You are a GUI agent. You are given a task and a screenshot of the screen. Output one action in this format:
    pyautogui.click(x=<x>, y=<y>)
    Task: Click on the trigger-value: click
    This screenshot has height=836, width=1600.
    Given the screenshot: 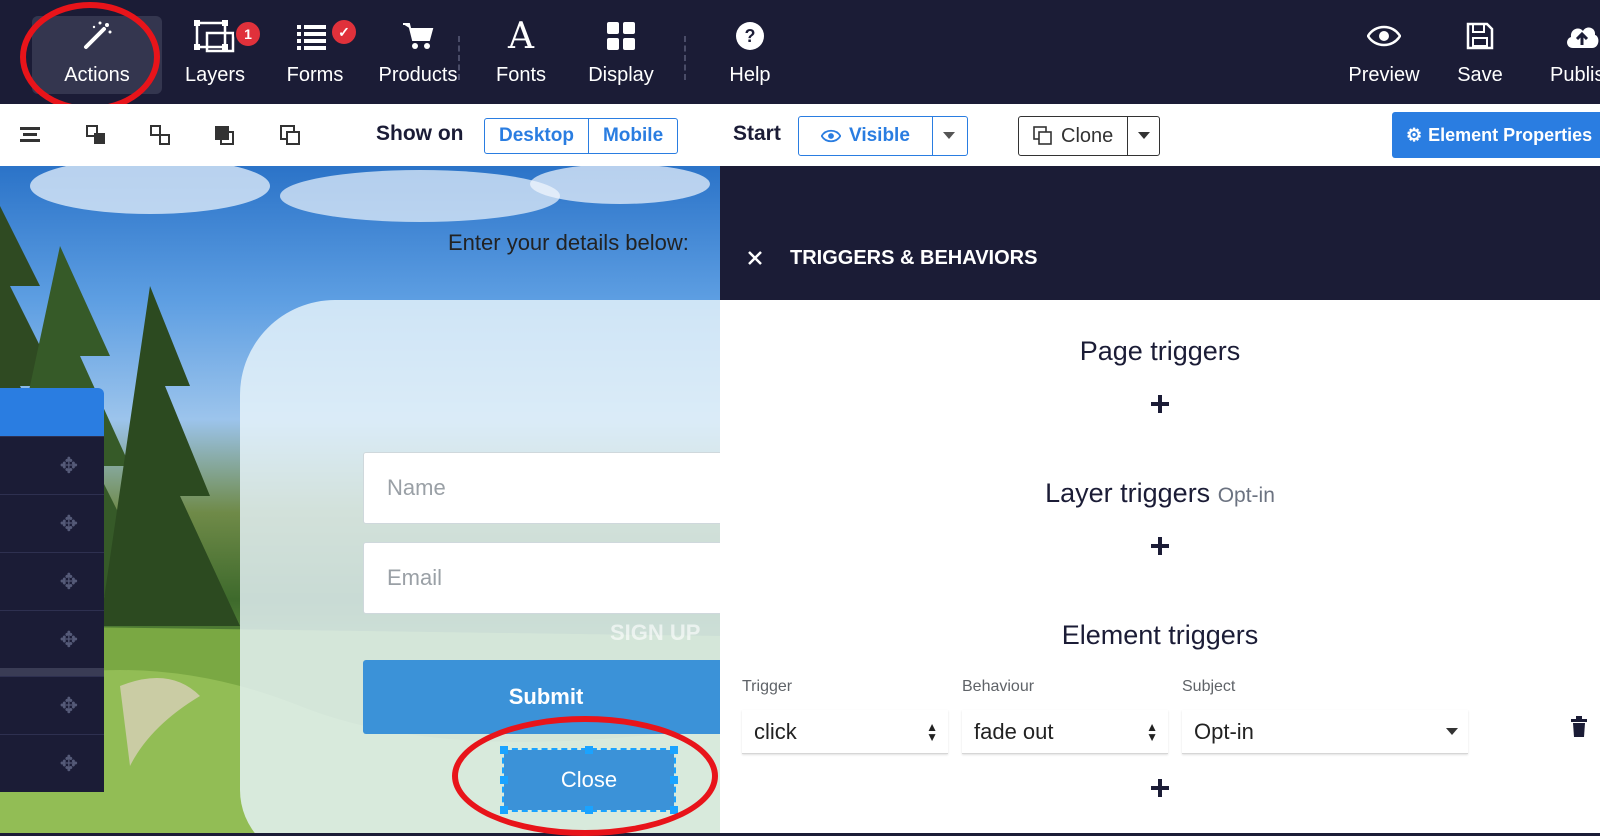 What is the action you would take?
    pyautogui.click(x=775, y=731)
    